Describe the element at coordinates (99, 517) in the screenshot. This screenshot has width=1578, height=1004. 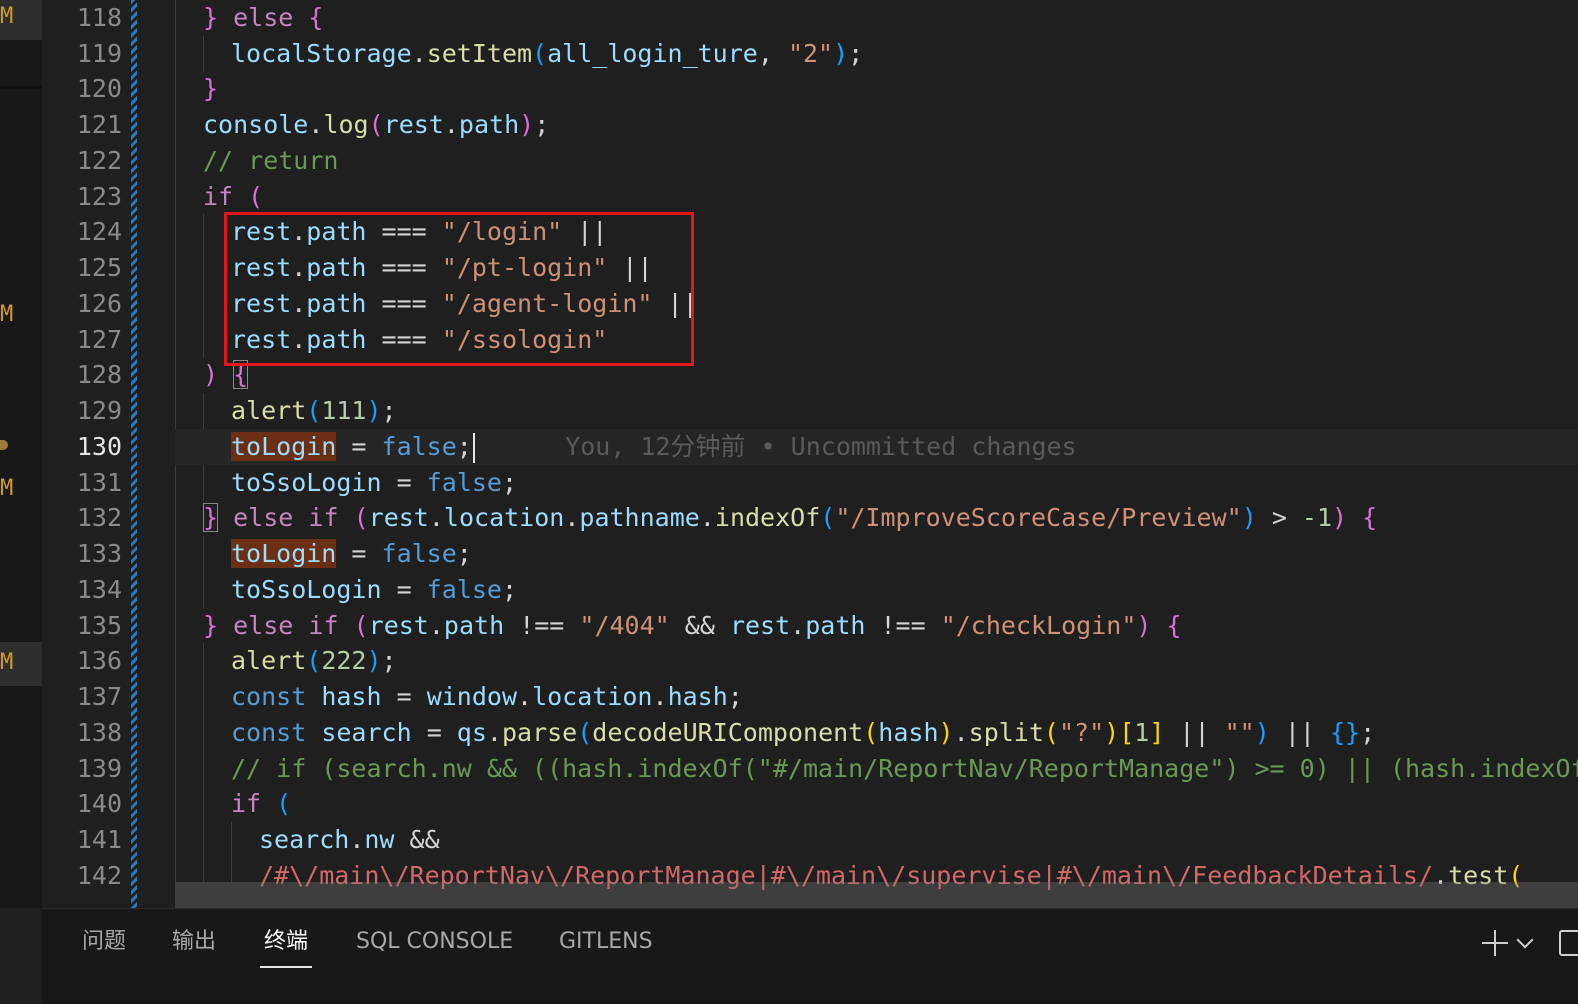
I see `line-number: 132` at that location.